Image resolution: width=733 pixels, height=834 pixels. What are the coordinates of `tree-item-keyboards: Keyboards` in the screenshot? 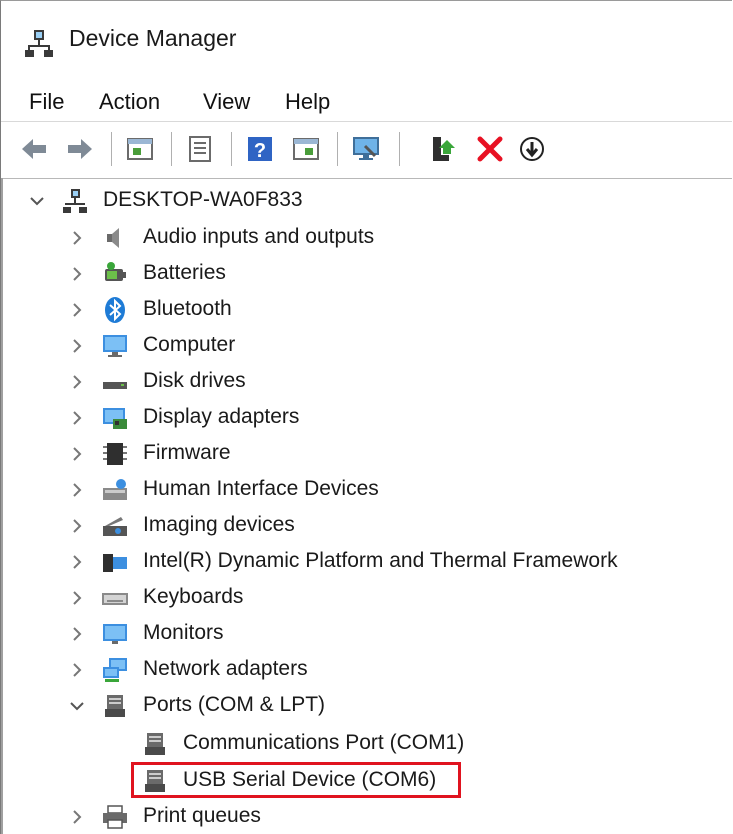 It's located at (363, 598).